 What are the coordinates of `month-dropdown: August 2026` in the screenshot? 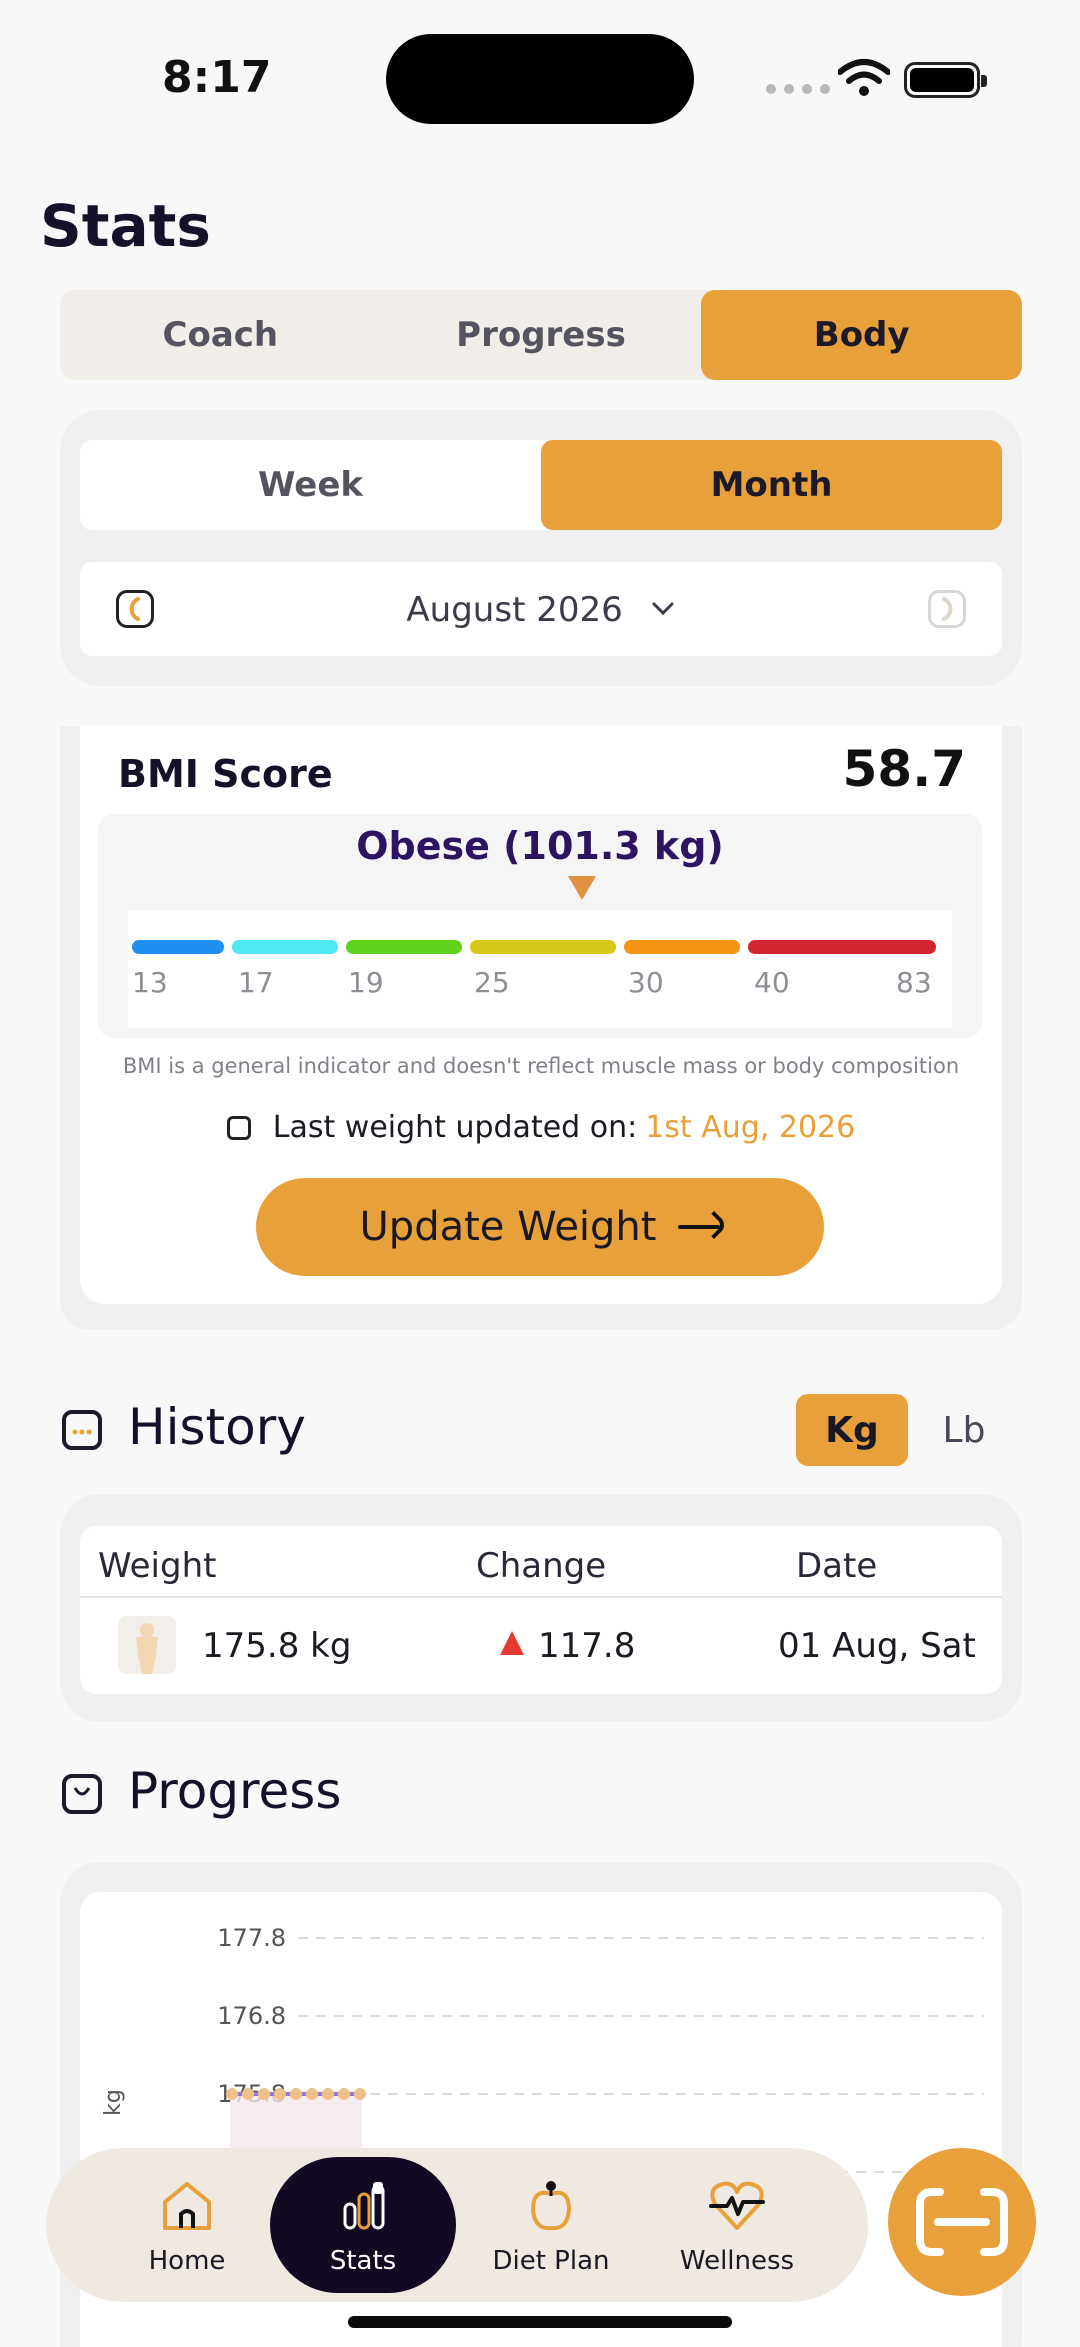 It's located at (541, 610).